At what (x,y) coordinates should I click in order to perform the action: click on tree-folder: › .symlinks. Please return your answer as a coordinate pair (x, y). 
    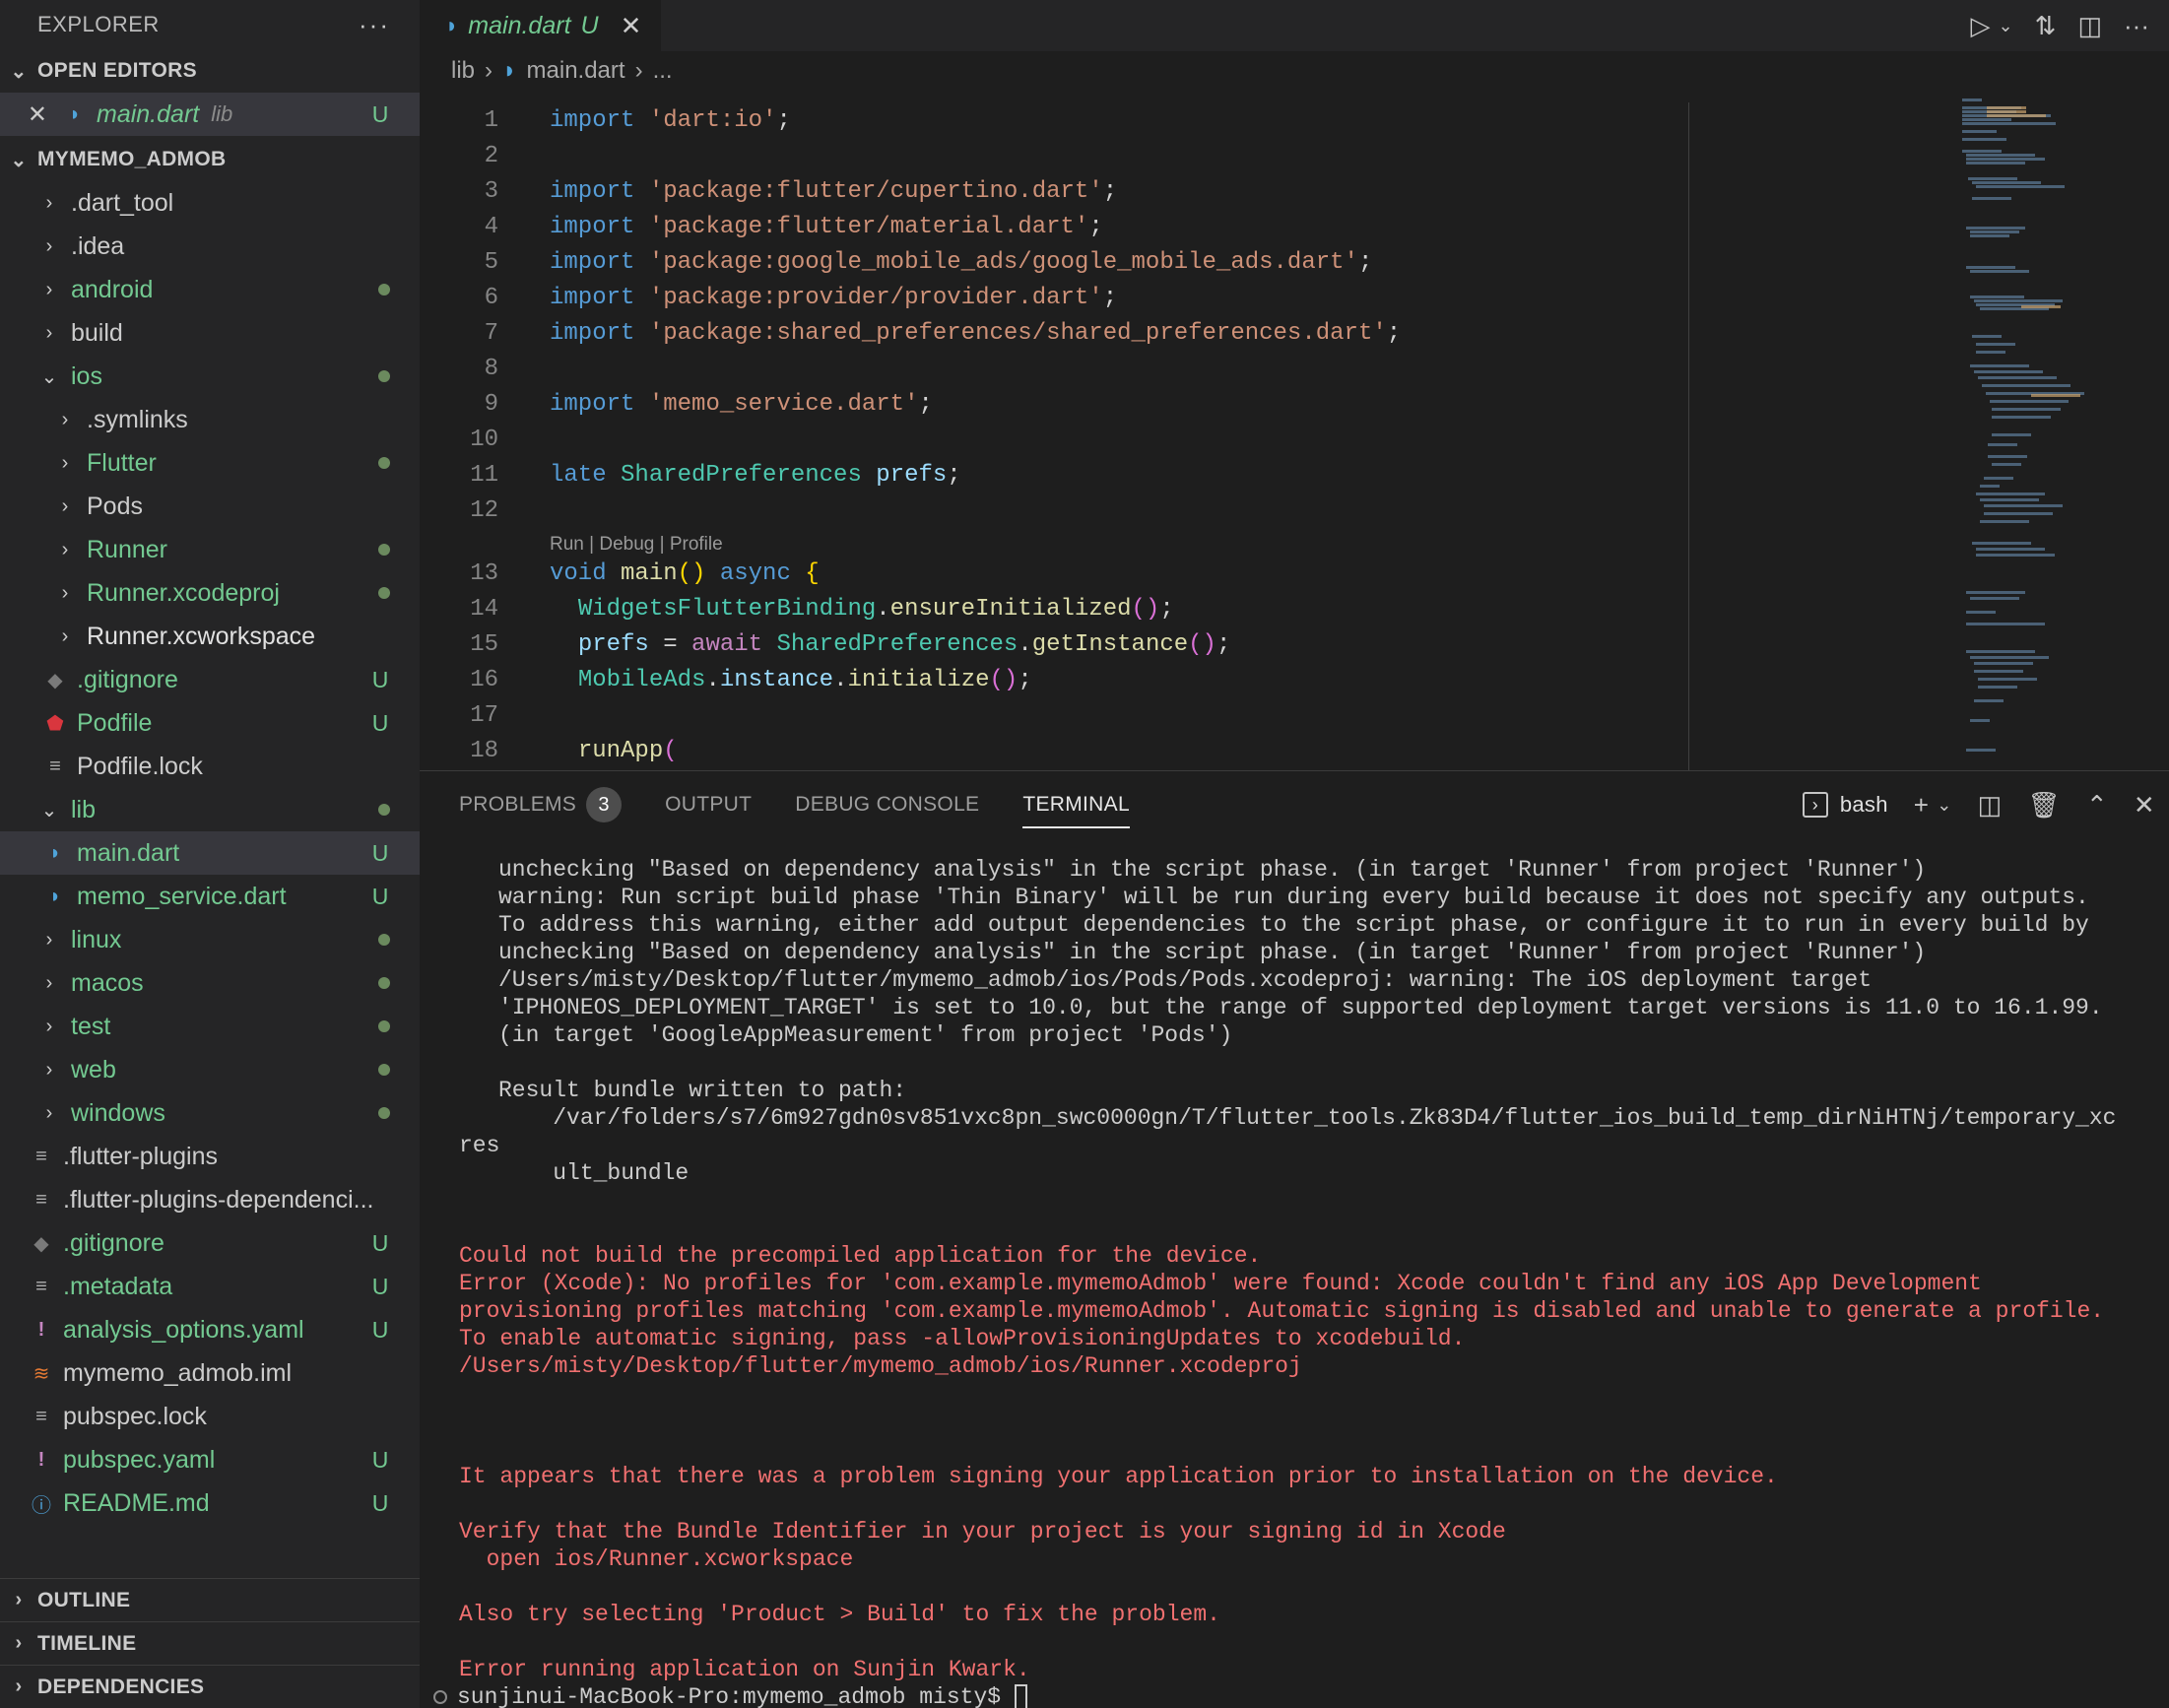
    Looking at the image, I should click on (210, 419).